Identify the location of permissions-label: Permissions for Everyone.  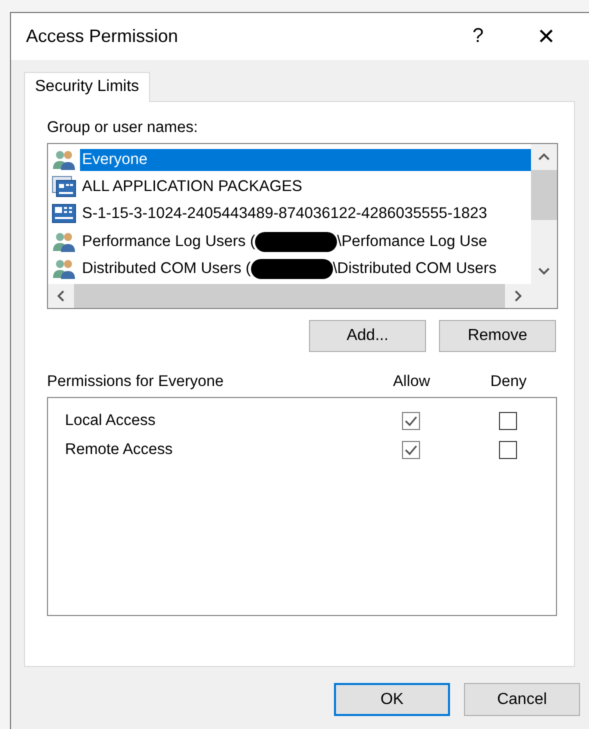
(136, 382).